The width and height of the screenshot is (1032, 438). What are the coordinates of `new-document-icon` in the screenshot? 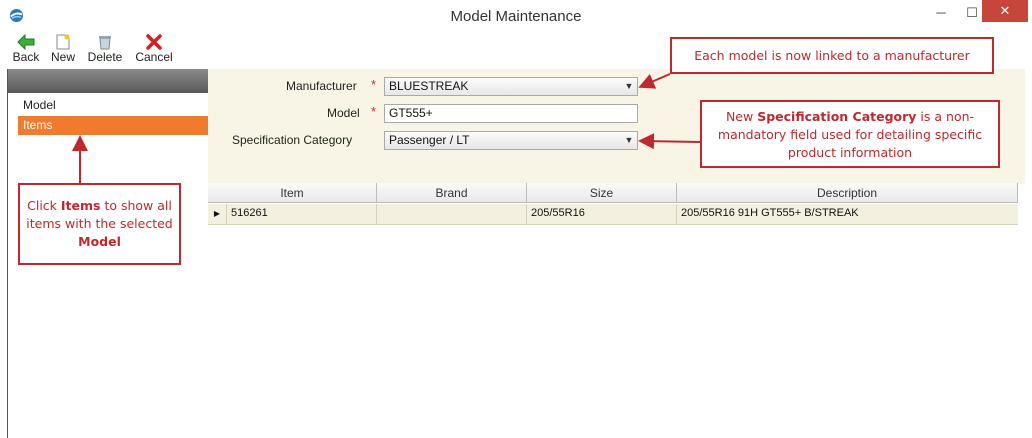 It's located at (63, 42).